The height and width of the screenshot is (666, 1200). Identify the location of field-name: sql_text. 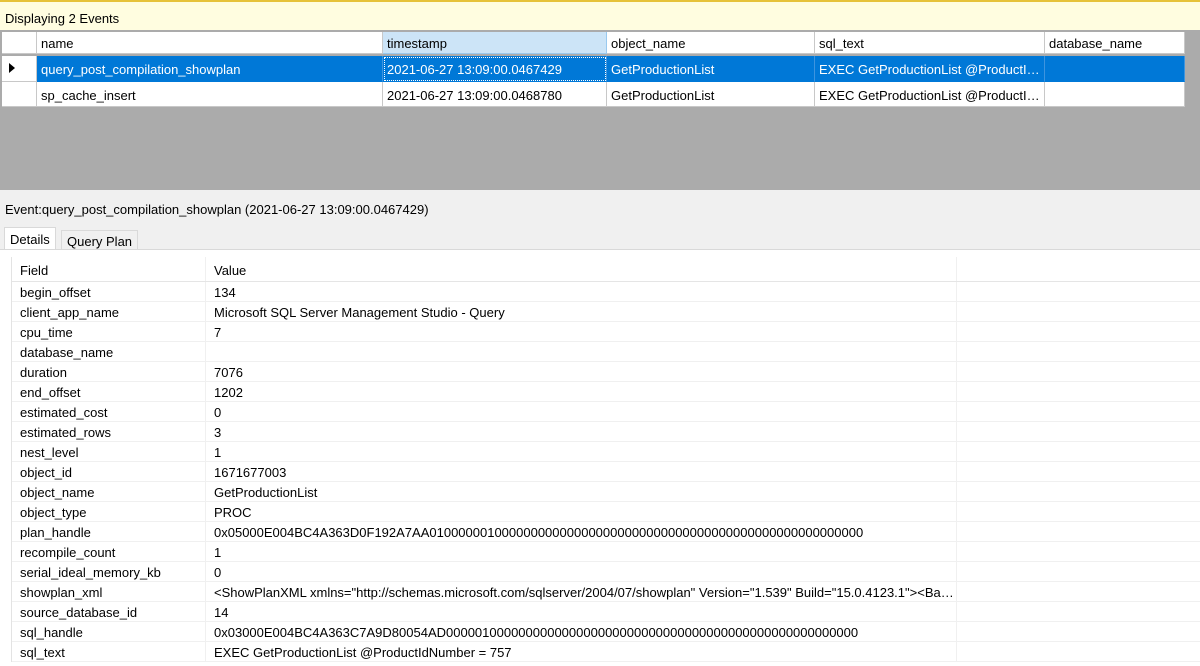
(109, 651).